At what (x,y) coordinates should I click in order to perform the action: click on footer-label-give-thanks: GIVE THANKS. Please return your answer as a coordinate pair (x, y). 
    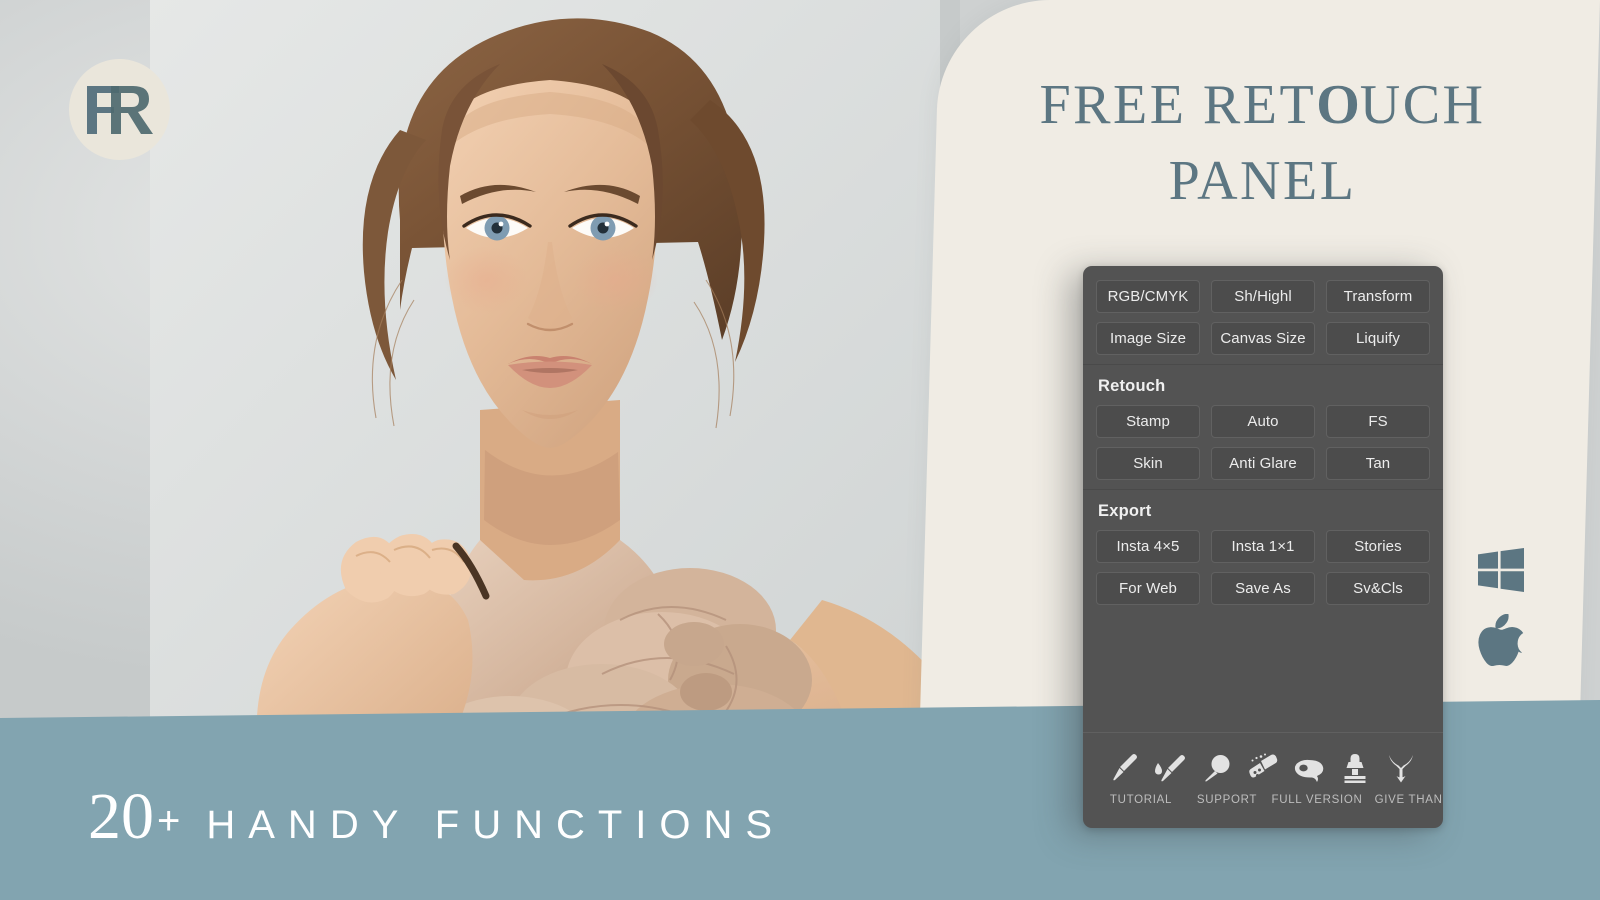
    Looking at the image, I should click on (1405, 800).